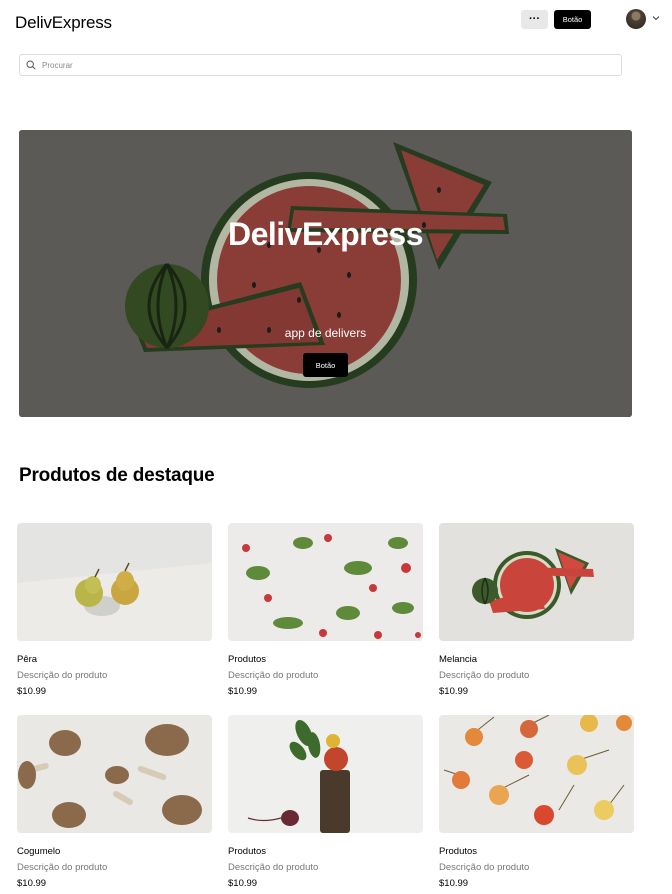  Describe the element at coordinates (325, 333) in the screenshot. I see `hero-subtitle: app de delivers` at that location.